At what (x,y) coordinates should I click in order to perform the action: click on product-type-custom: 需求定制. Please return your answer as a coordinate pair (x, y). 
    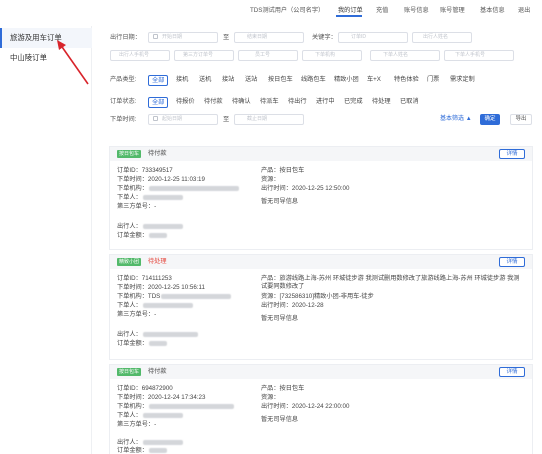
    Looking at the image, I should click on (462, 79).